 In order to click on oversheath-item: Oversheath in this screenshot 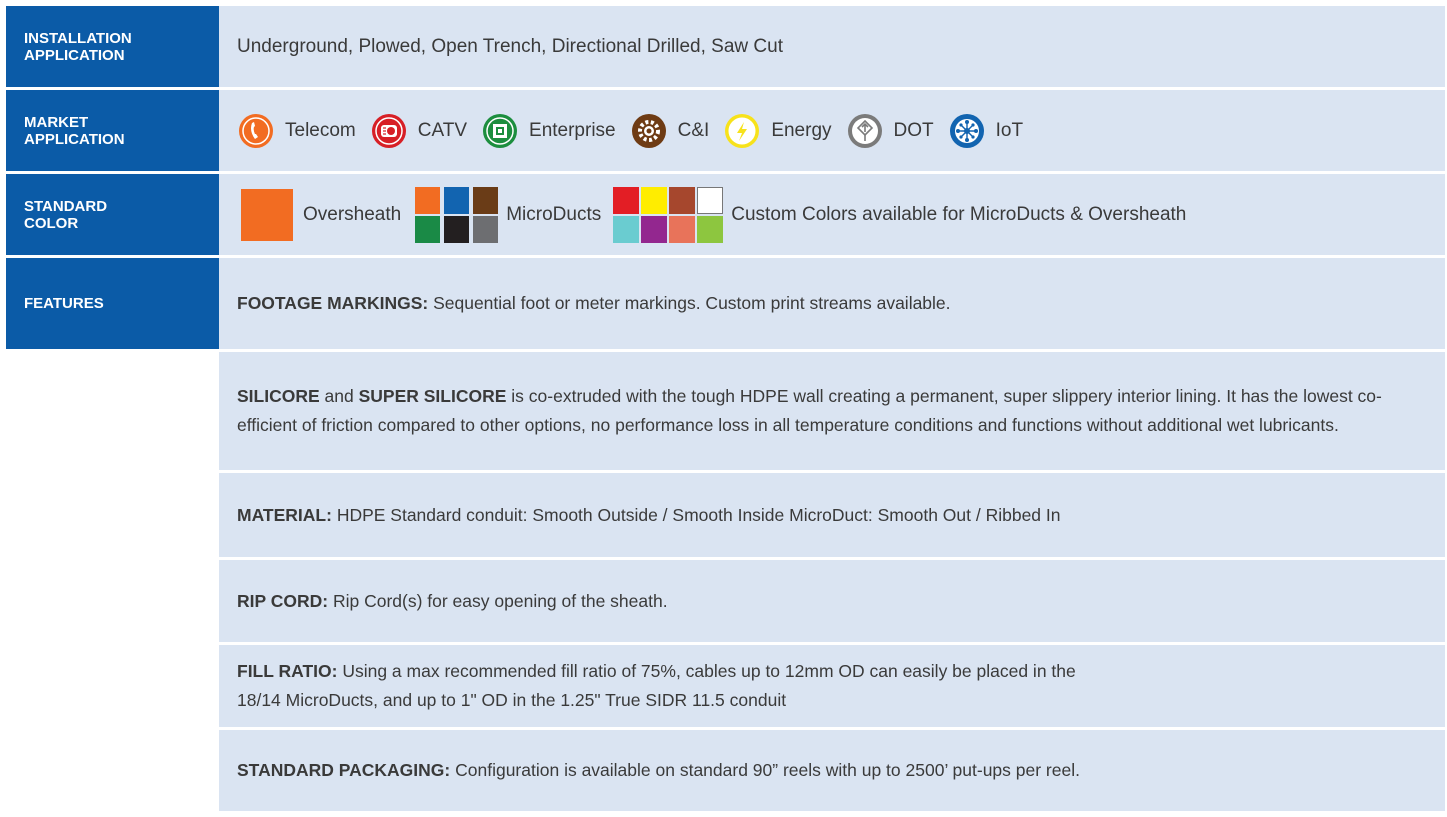, I will do `click(328, 214)`.